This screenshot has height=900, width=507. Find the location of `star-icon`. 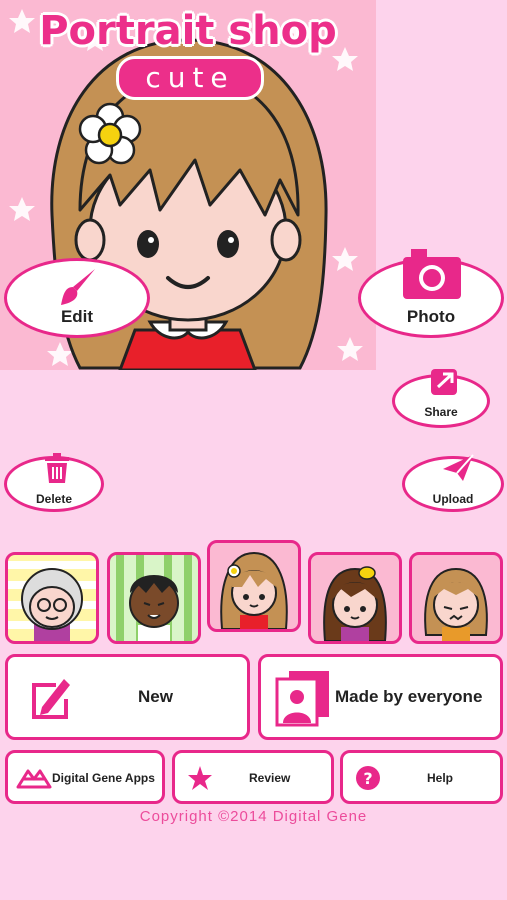

star-icon is located at coordinates (200, 778).